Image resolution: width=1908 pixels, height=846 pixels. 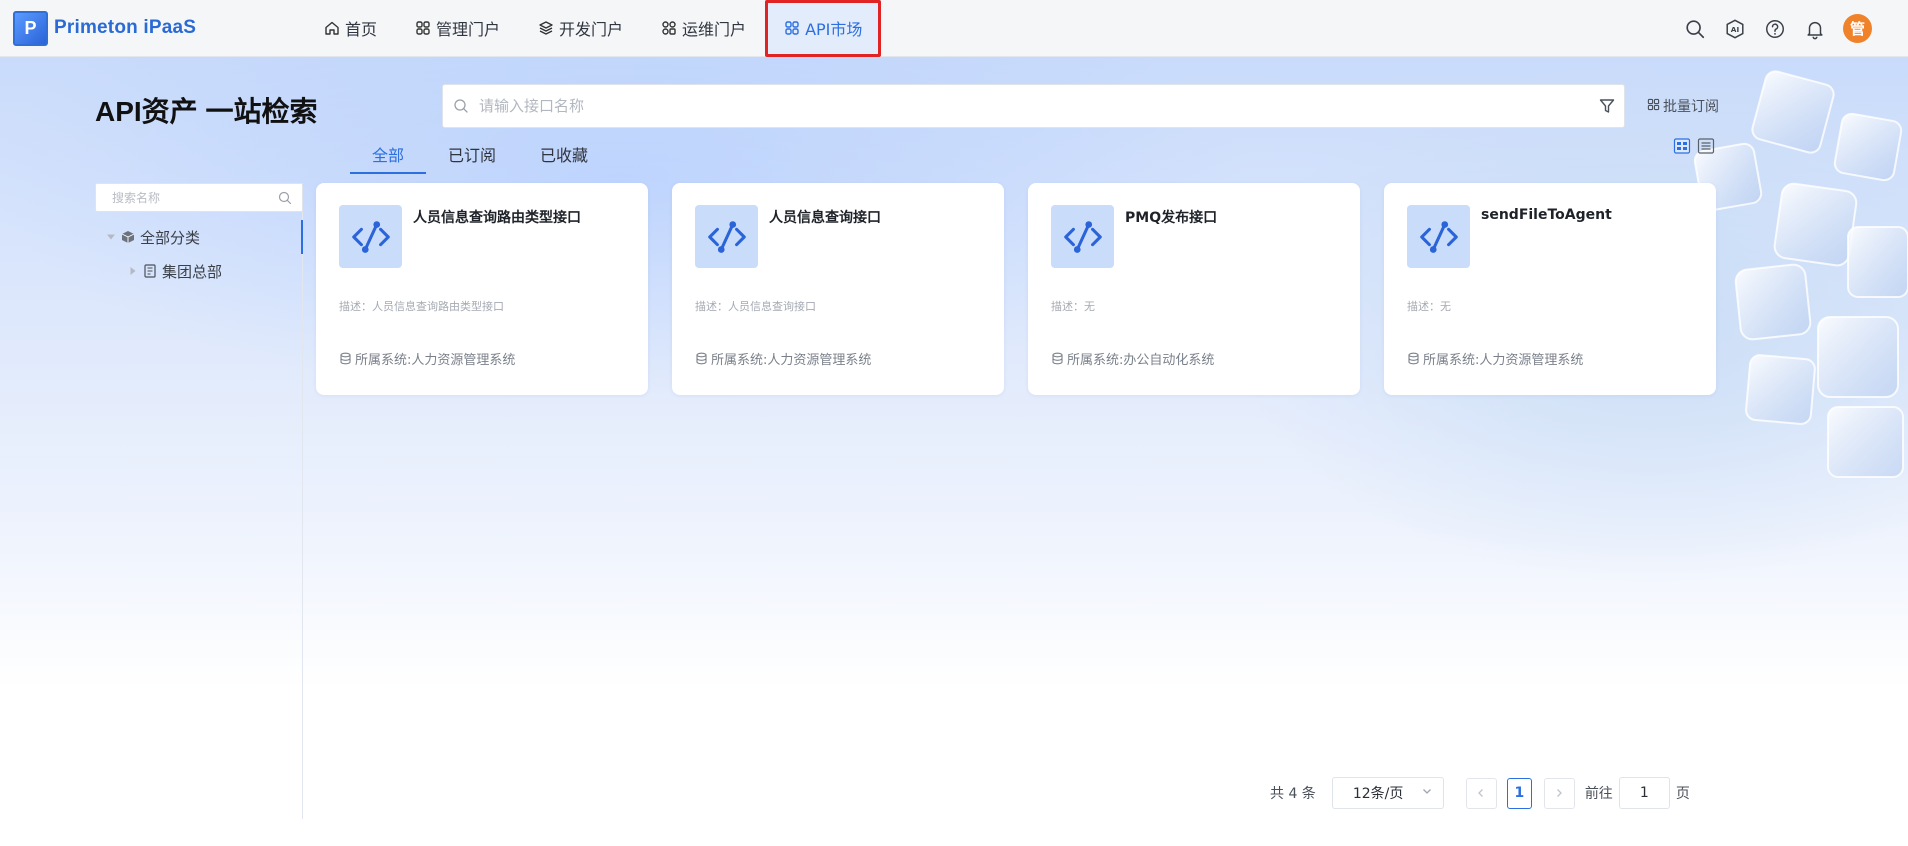 I want to click on category-search-box, so click(x=199, y=197).